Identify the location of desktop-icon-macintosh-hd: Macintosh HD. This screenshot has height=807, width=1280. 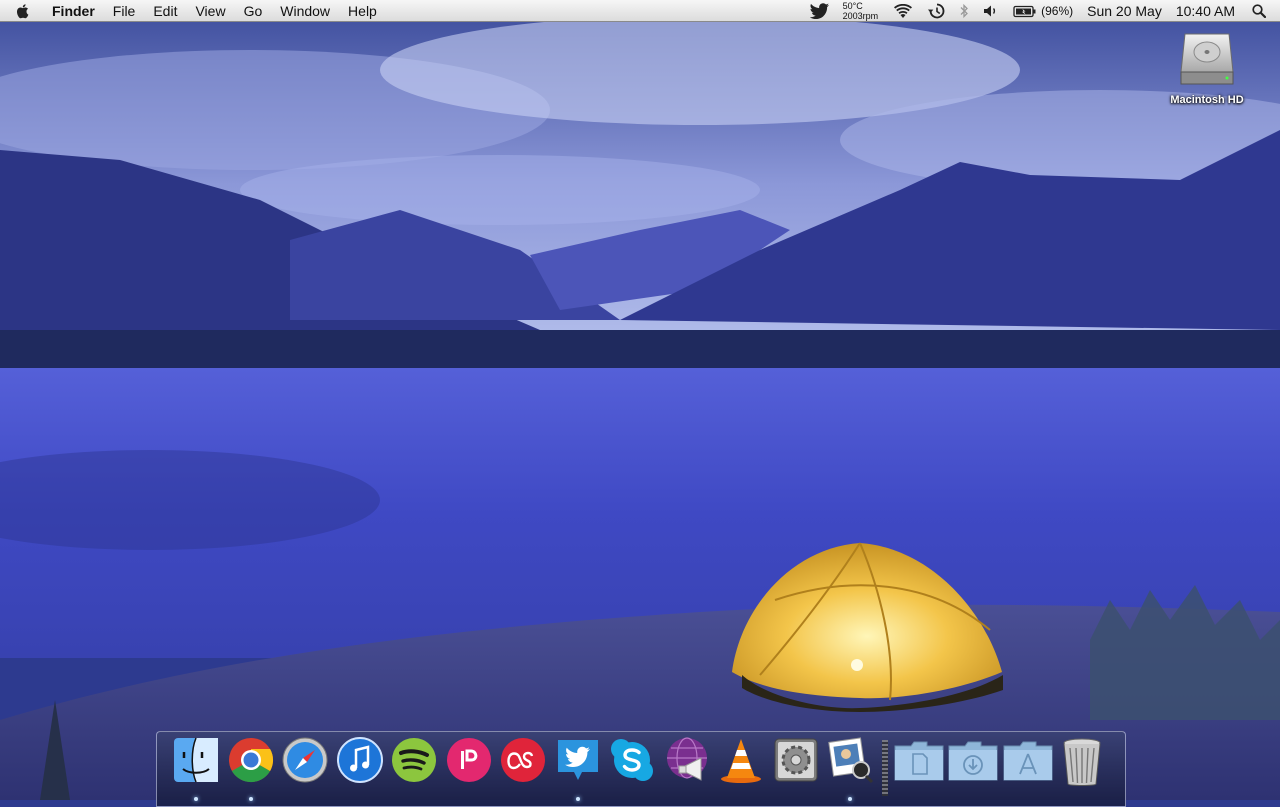
(1207, 67).